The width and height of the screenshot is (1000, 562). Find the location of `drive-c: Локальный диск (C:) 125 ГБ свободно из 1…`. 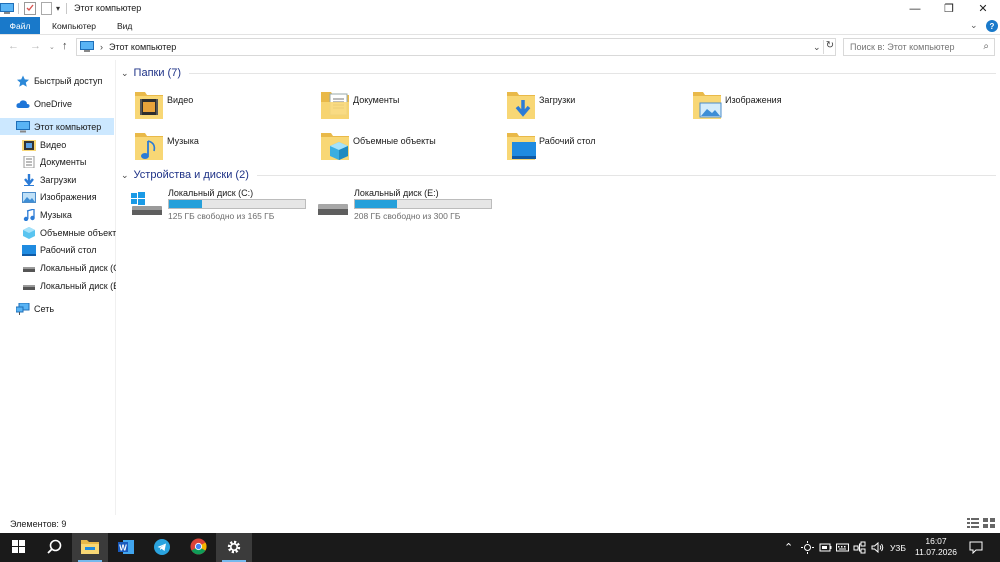

drive-c: Локальный диск (C:) 125 ГБ свободно из 1… is located at coordinates (223, 206).